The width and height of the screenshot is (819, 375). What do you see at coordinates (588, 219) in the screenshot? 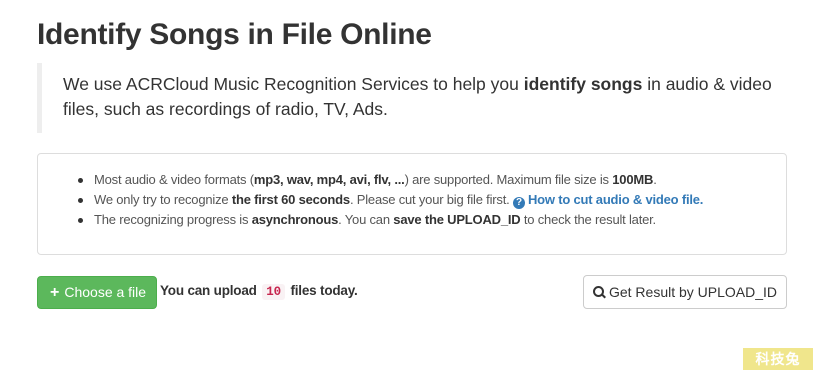
I see `async-text-3: to check the result later.` at bounding box center [588, 219].